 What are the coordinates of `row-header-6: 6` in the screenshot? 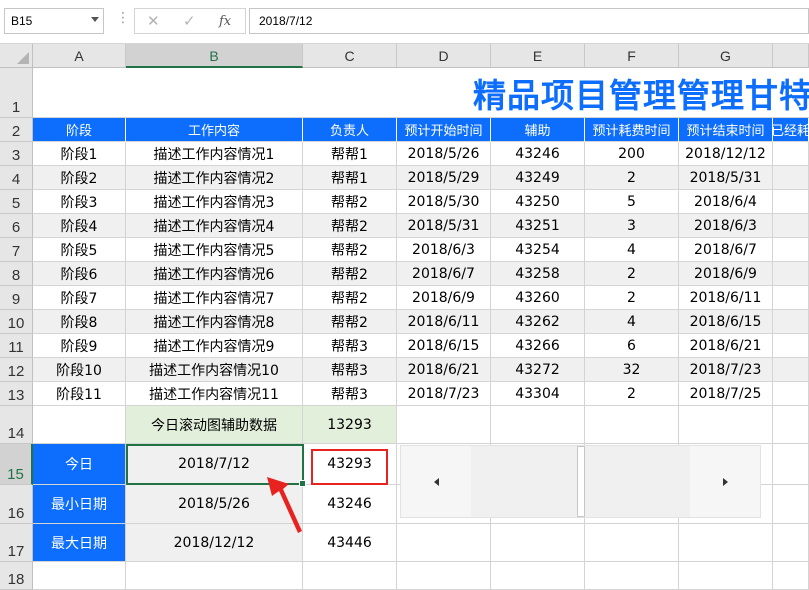 It's located at (16, 226).